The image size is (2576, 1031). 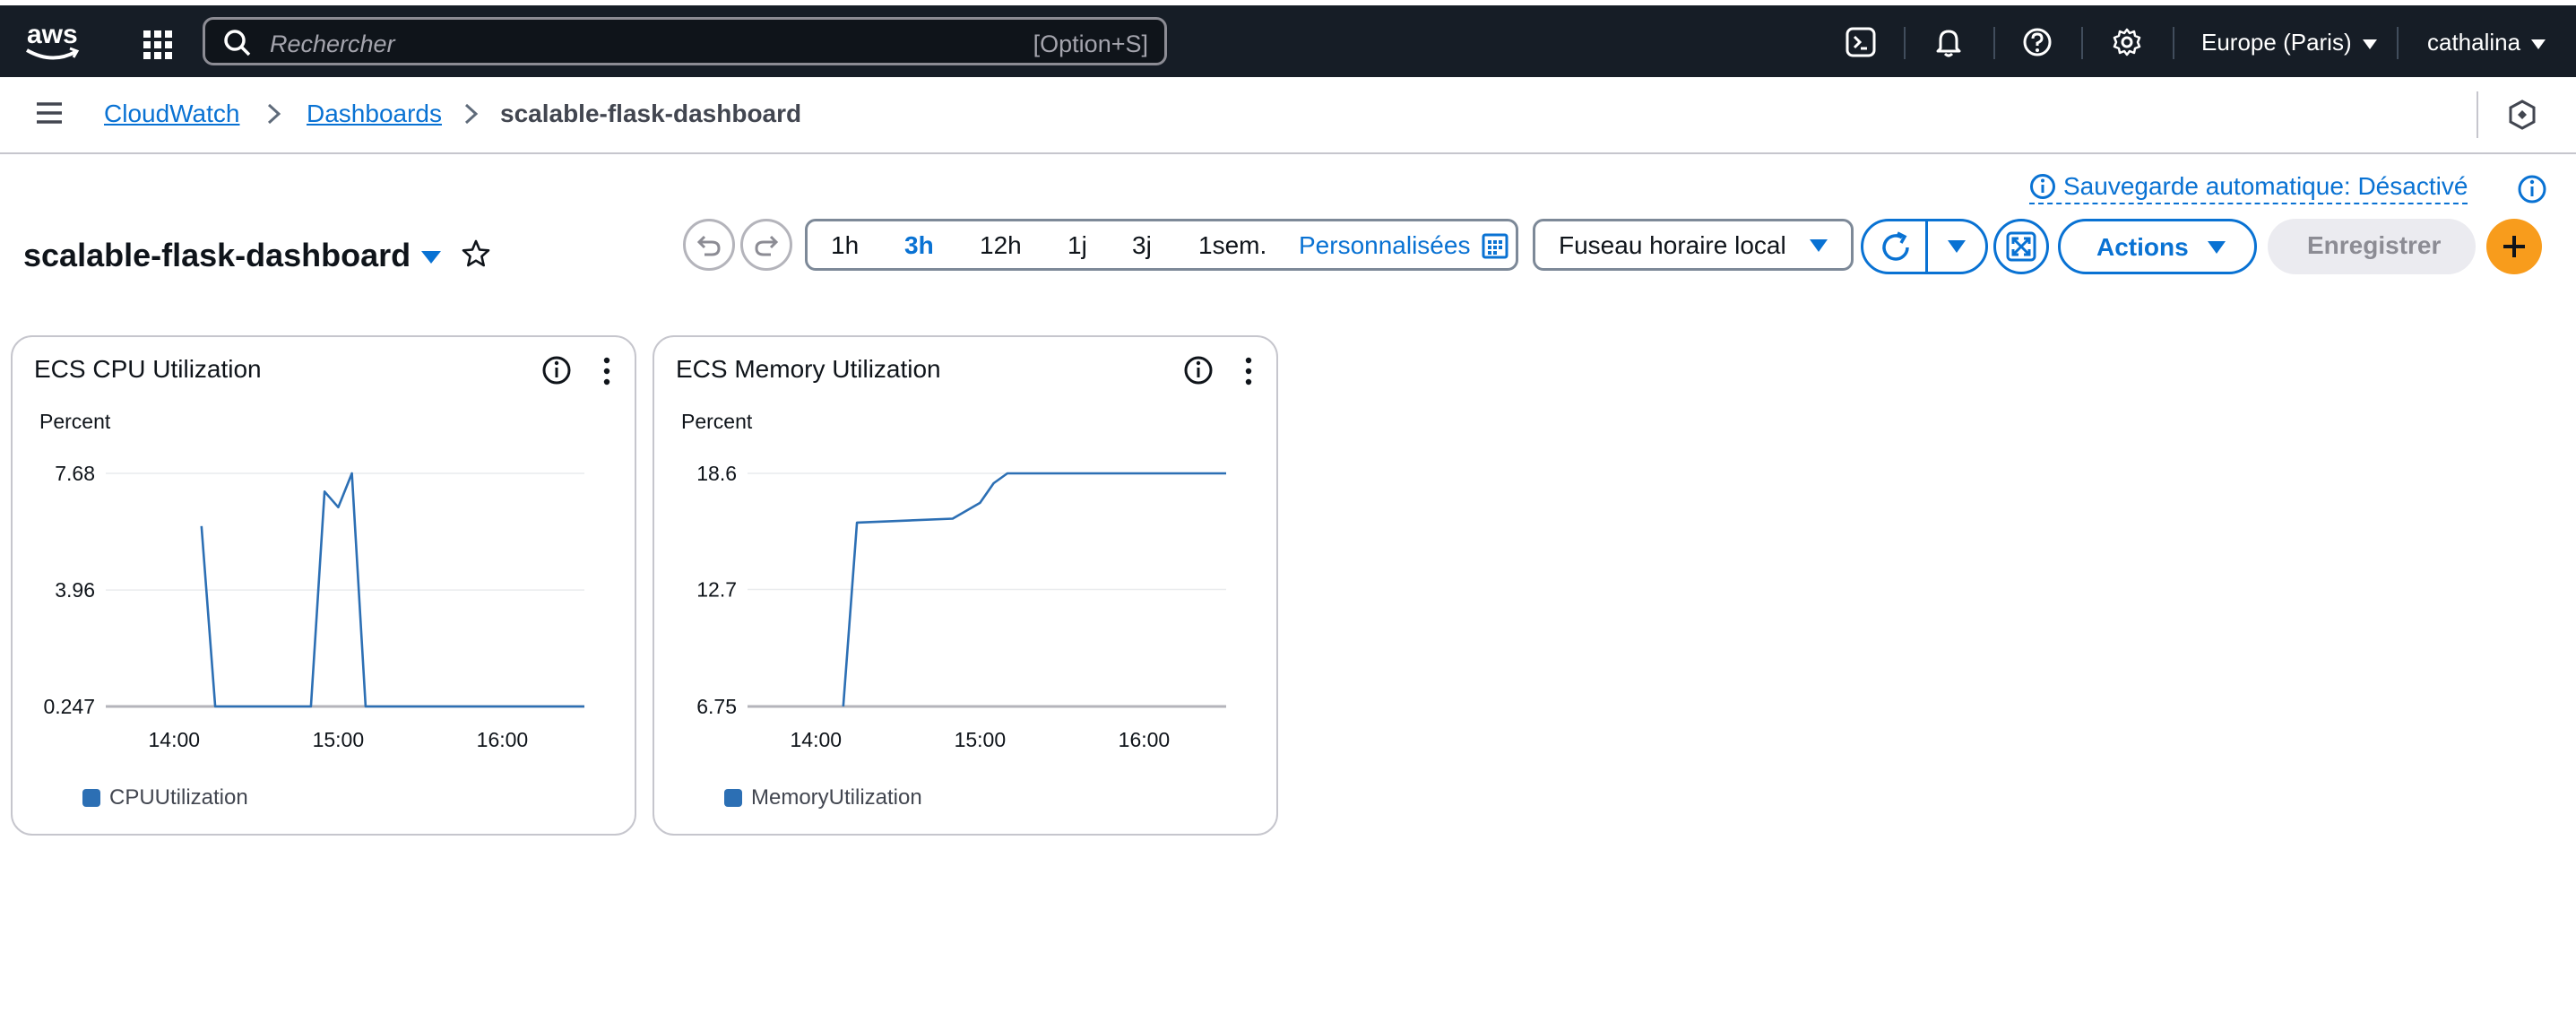 I want to click on y-tick-label: 7.68, so click(x=75, y=473).